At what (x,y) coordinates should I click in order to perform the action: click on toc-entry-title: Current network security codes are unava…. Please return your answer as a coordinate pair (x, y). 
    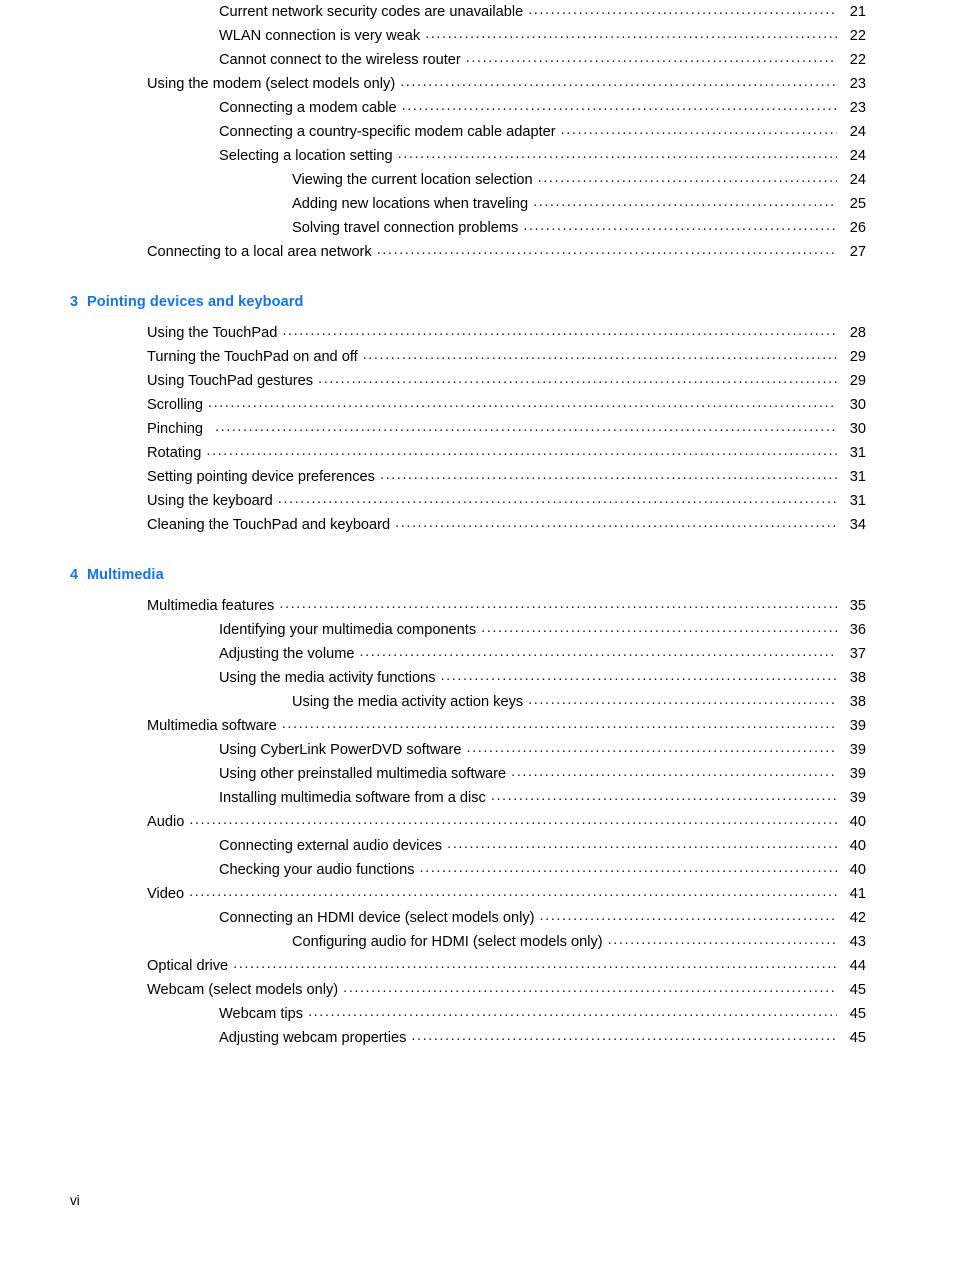
    Looking at the image, I should click on (371, 12).